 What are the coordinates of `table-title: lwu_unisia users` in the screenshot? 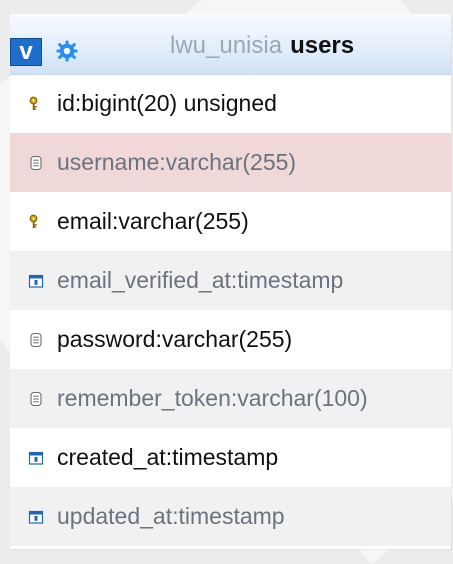 It's located at (262, 46).